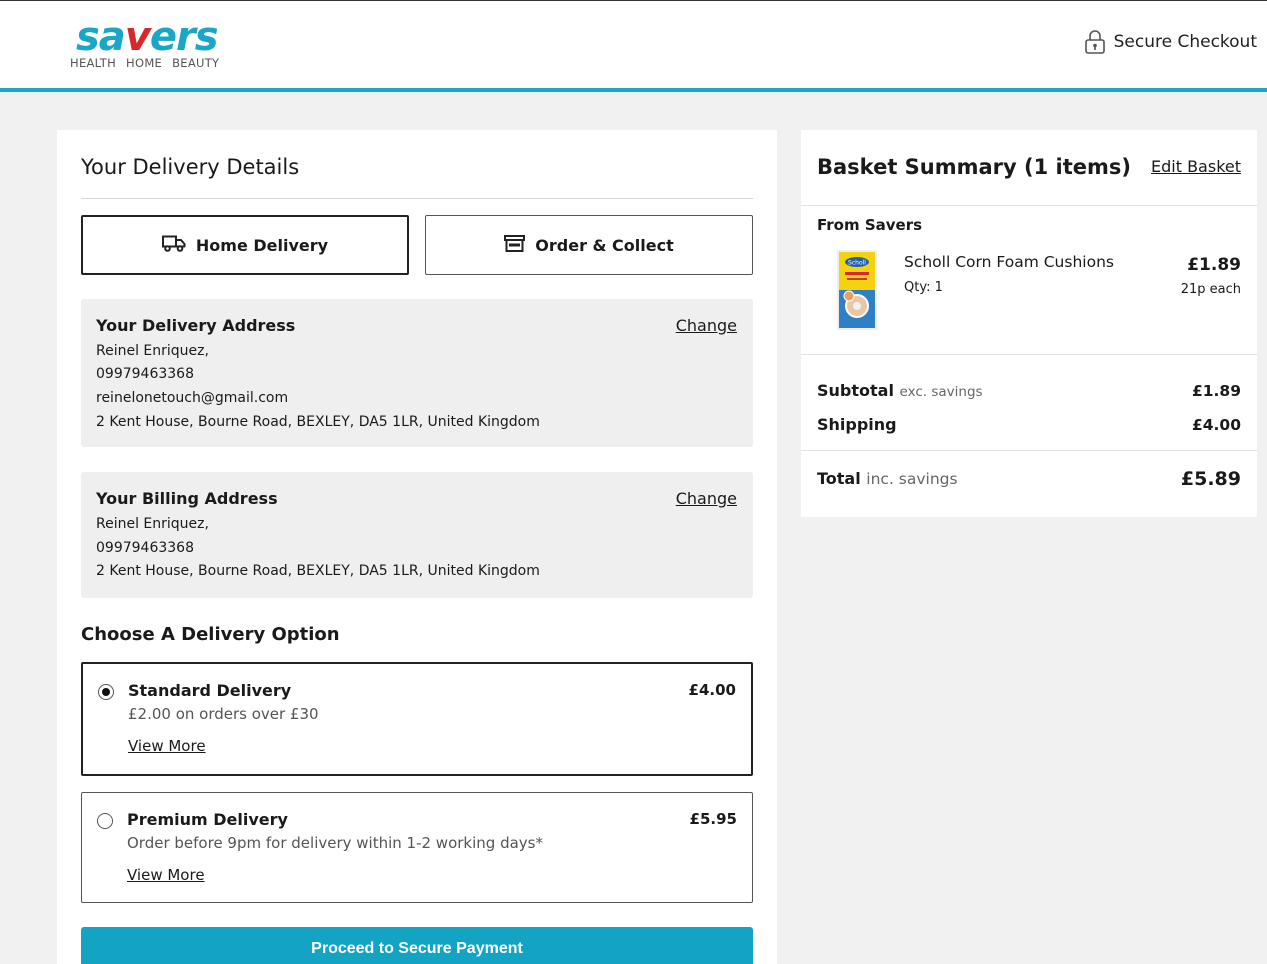 The width and height of the screenshot is (1267, 964). Describe the element at coordinates (974, 167) in the screenshot. I see `basket-summary-title: Basket Summary (1 items)` at that location.